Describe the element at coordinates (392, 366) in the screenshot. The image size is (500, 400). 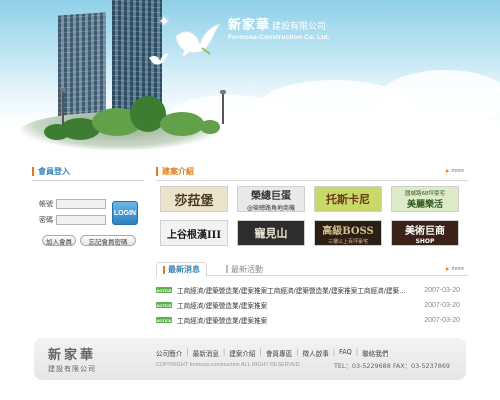
I see `contact-numbers: TEL：03-5229688 FAX：03-5237869` at that location.